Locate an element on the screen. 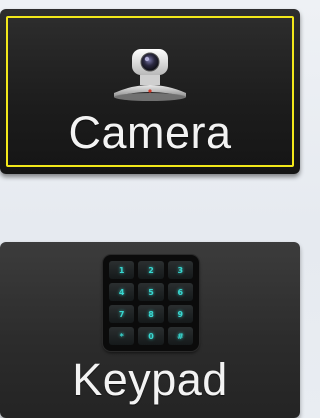  keypad-key: # is located at coordinates (180, 336).